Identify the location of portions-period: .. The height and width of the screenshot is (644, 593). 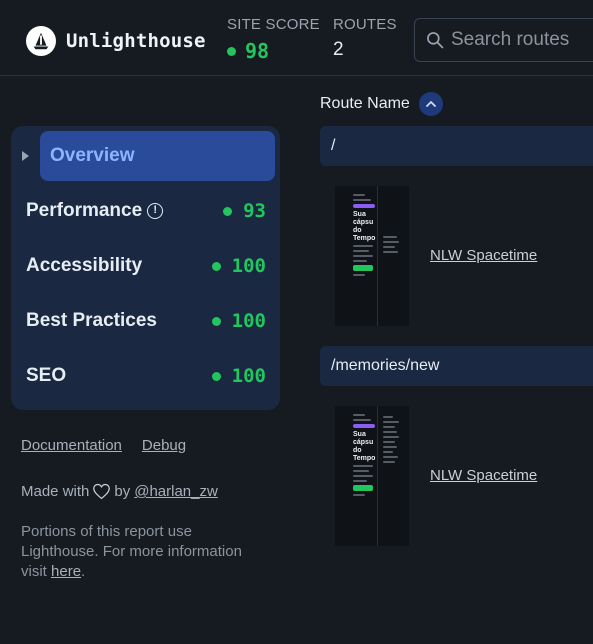
(83, 571).